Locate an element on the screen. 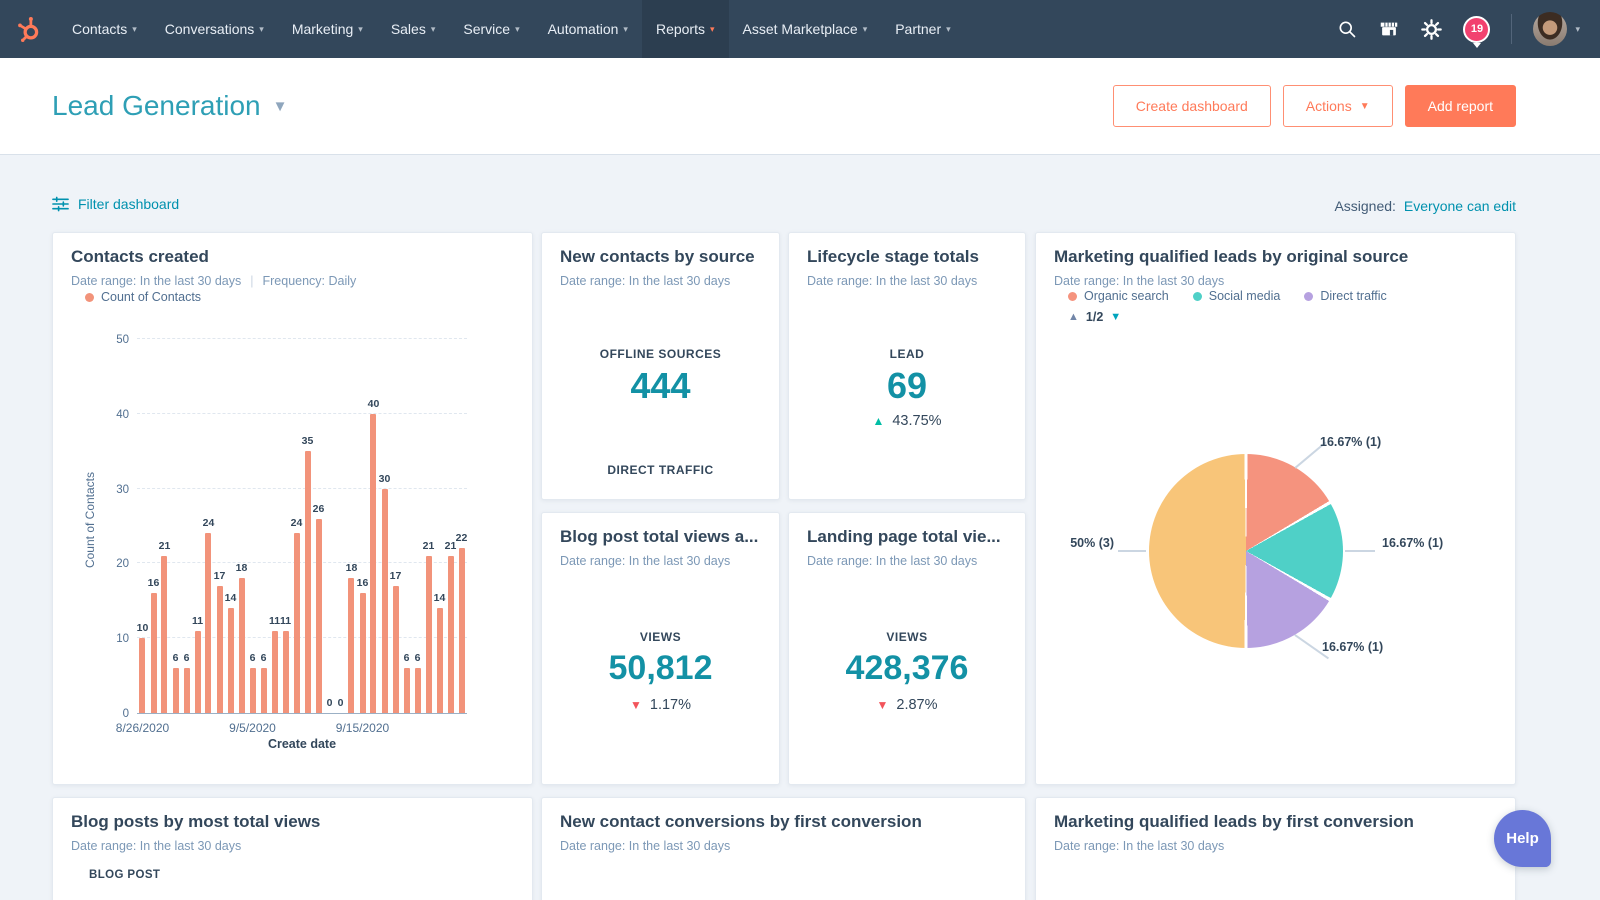  nav-item-sales: Sales ▾ is located at coordinates (413, 29).